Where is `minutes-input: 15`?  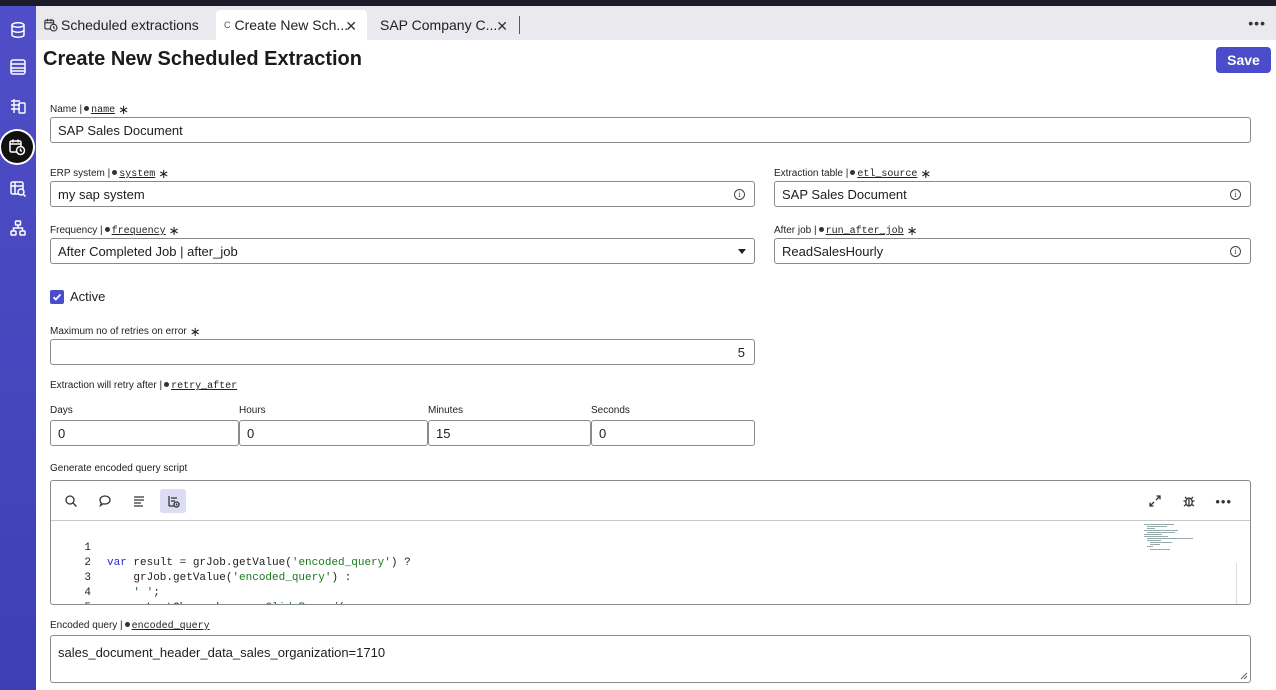
minutes-input: 15 is located at coordinates (509, 433).